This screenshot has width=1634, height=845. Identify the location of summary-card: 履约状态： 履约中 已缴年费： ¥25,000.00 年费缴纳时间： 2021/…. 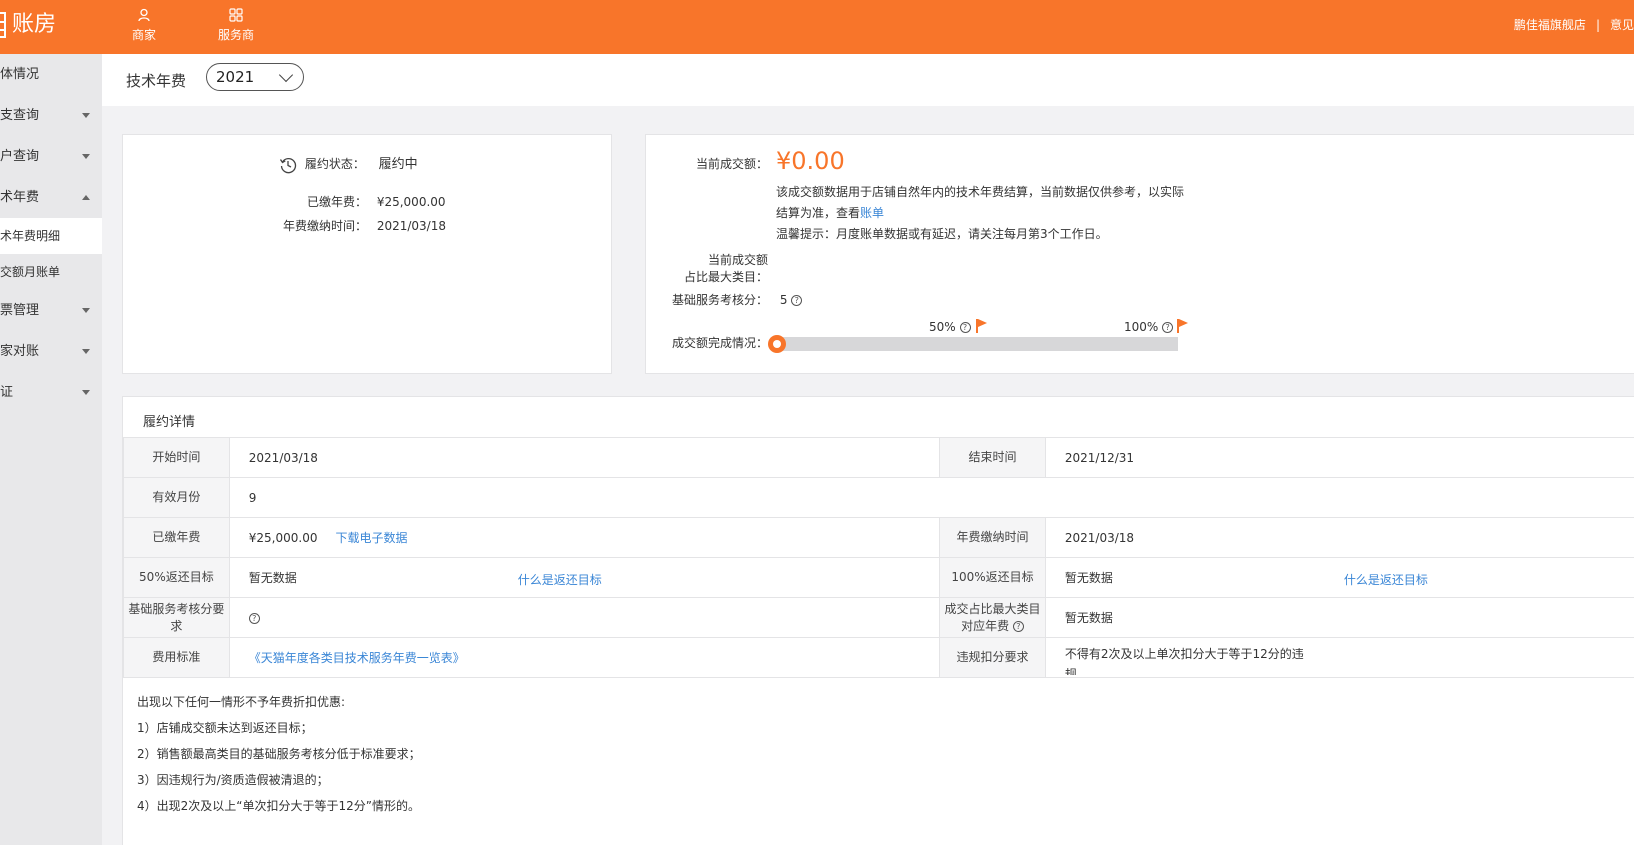
(367, 254).